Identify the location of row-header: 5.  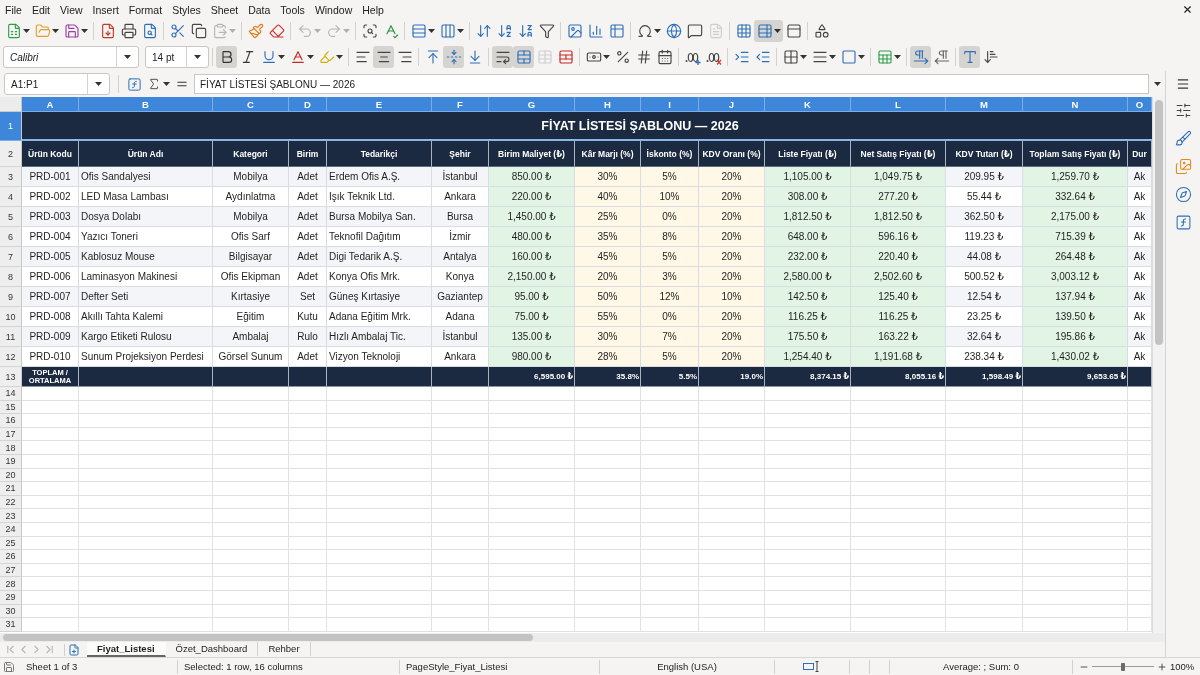
(11, 217).